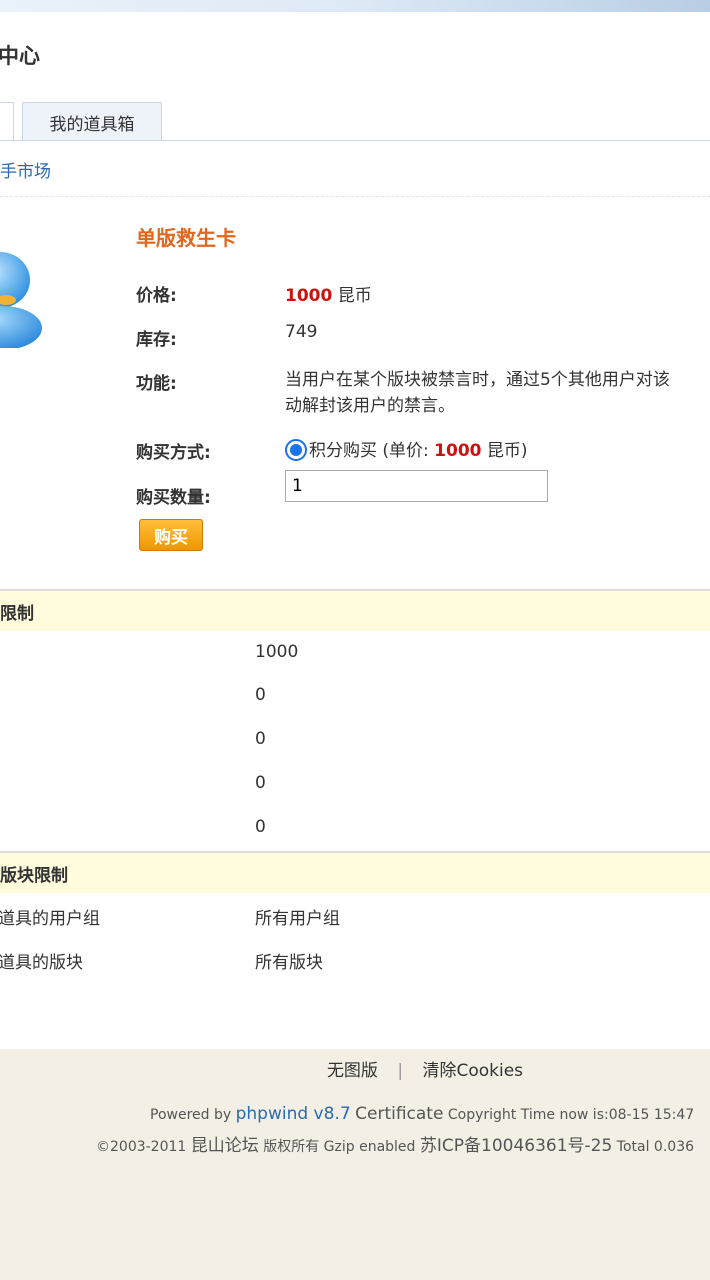  I want to click on icp-link: 苏ICP备10046361号-25, so click(516, 1146).